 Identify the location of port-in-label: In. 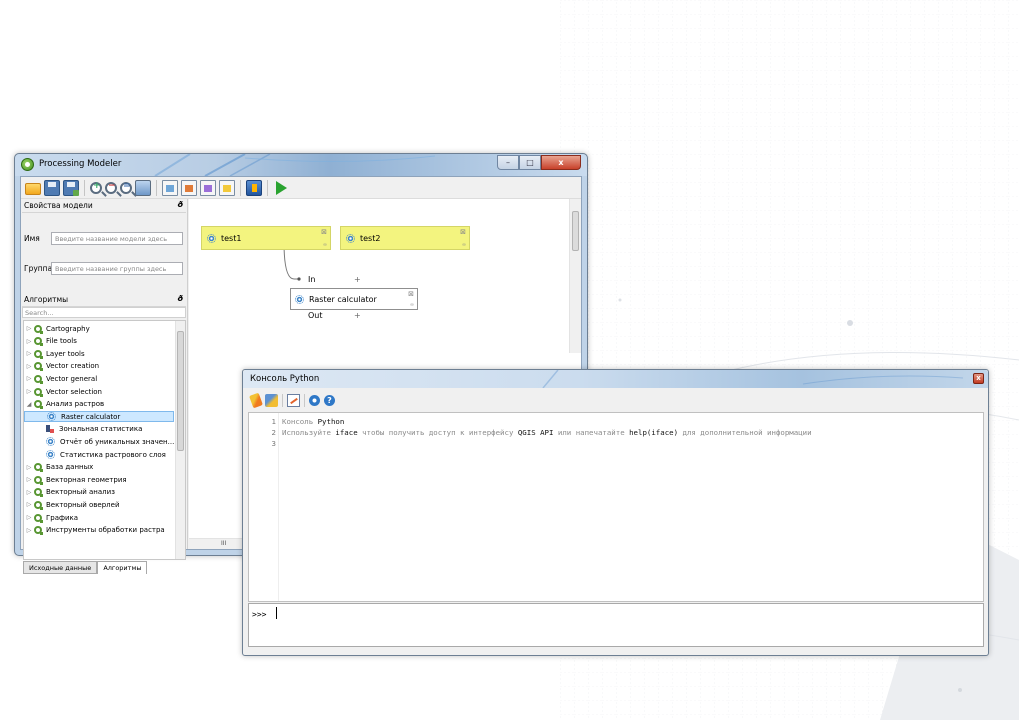
(311, 279).